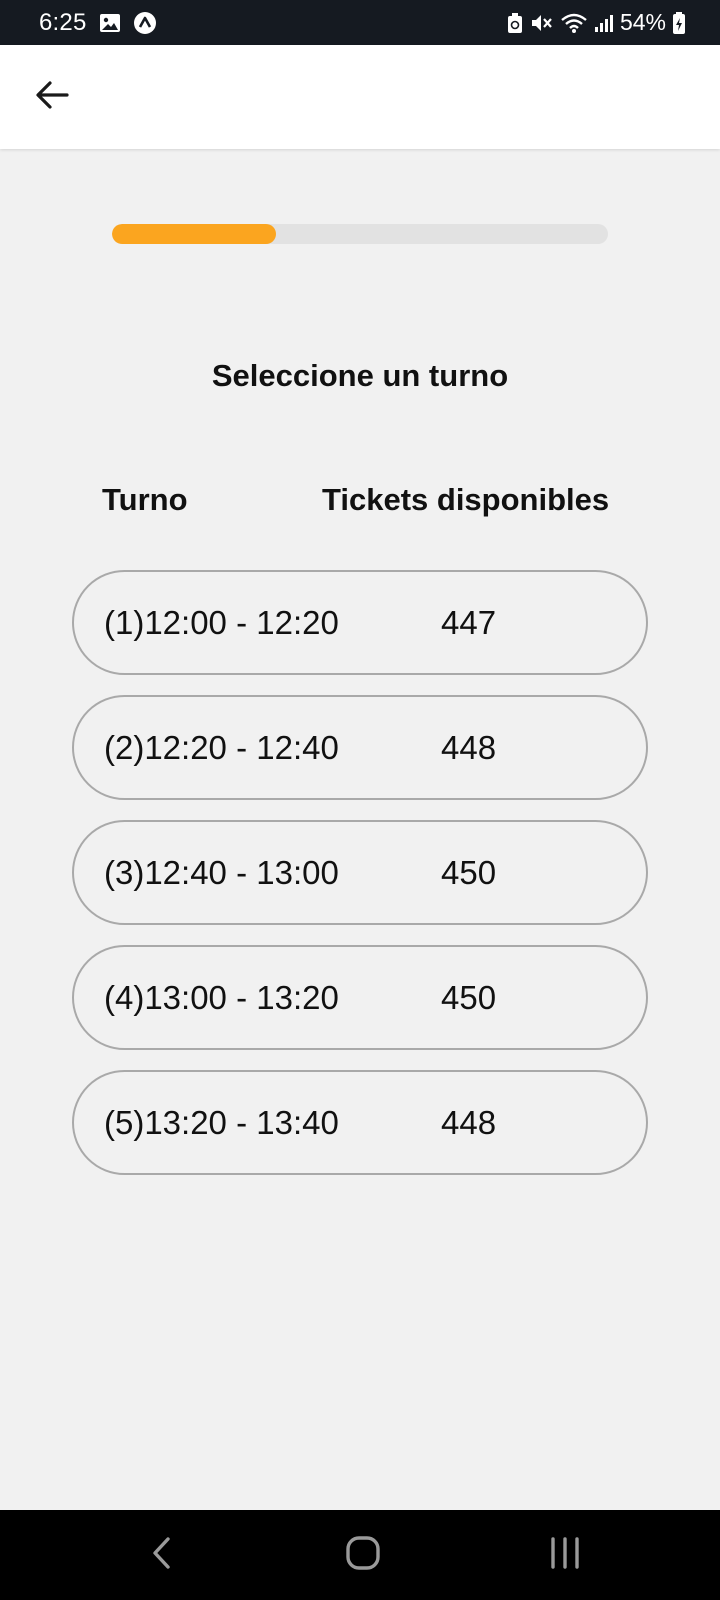  What do you see at coordinates (360, 872) in the screenshot?
I see `turn-option-3: (3)12:40 - 13:00 450` at bounding box center [360, 872].